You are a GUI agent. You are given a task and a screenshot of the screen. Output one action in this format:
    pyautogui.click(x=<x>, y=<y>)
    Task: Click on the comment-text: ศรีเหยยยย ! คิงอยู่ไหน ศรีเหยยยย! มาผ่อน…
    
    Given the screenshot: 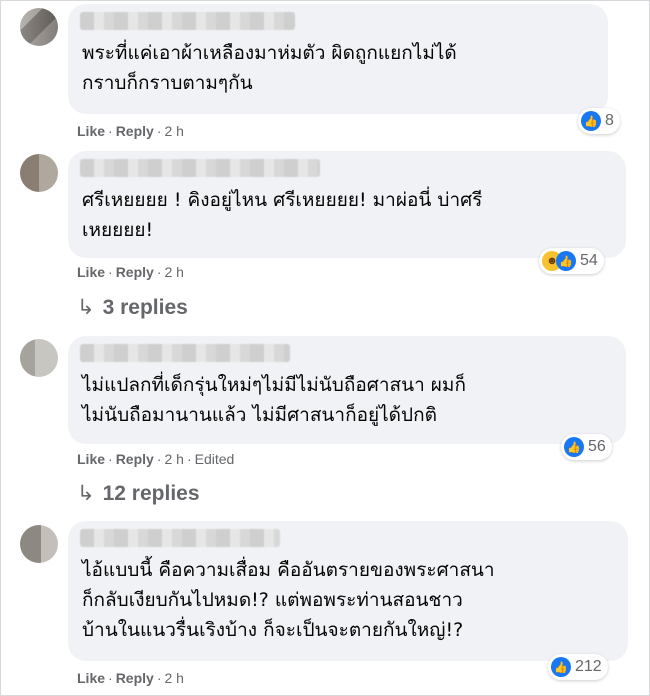 What is the action you would take?
    pyautogui.click(x=282, y=215)
    